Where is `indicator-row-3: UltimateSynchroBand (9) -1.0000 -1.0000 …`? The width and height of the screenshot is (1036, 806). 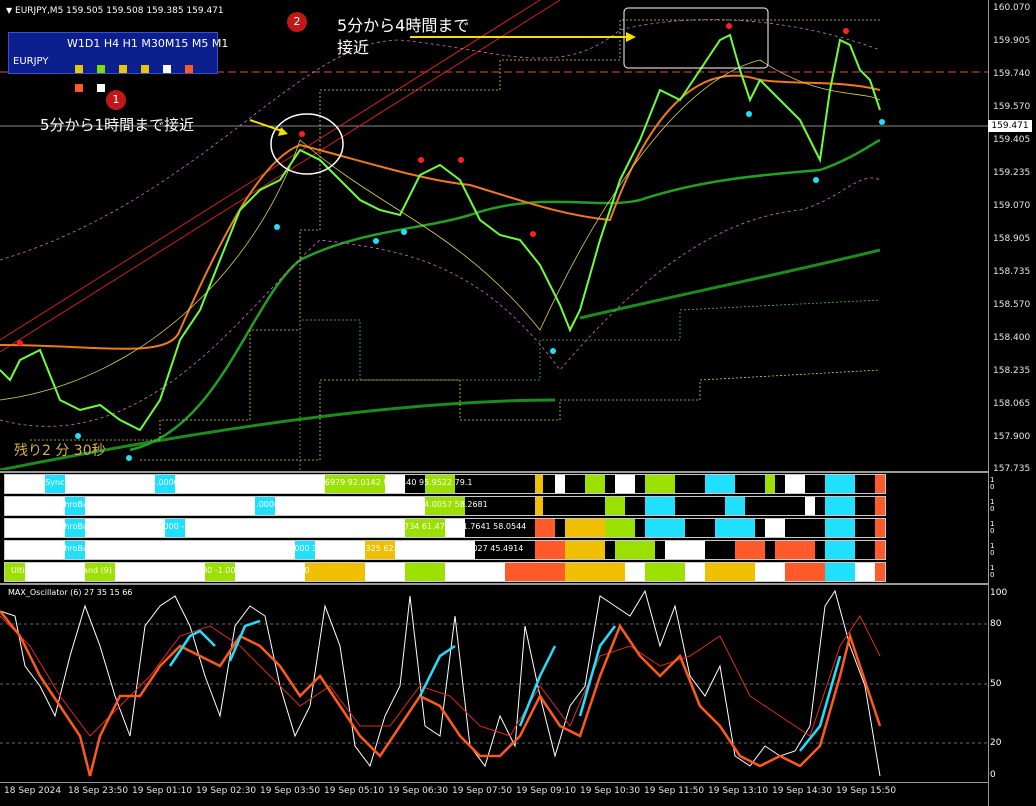 indicator-row-3: UltimateSynchroBand (9) -1.0000 -1.0000 … is located at coordinates (445, 528).